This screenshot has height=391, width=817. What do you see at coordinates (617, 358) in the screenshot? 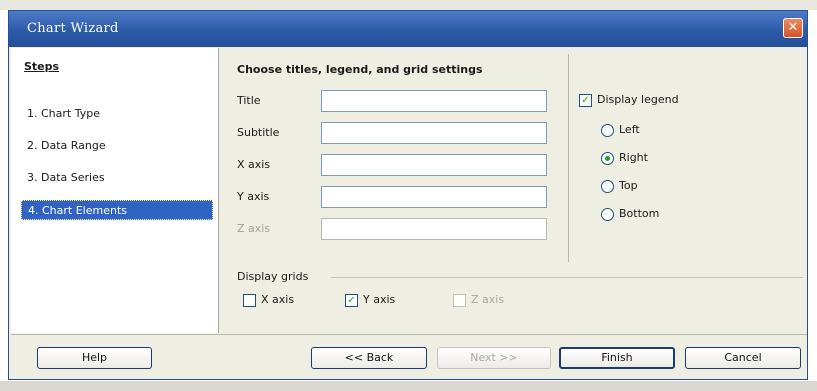
I see `finish-button: Finish` at bounding box center [617, 358].